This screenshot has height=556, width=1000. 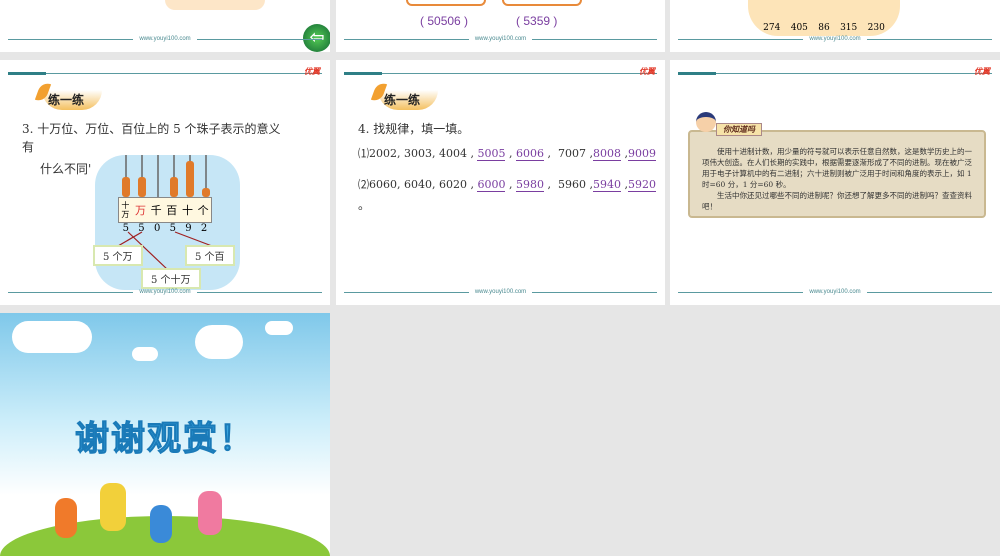 What do you see at coordinates (215, 5) in the screenshot?
I see `cloud-decoration` at bounding box center [215, 5].